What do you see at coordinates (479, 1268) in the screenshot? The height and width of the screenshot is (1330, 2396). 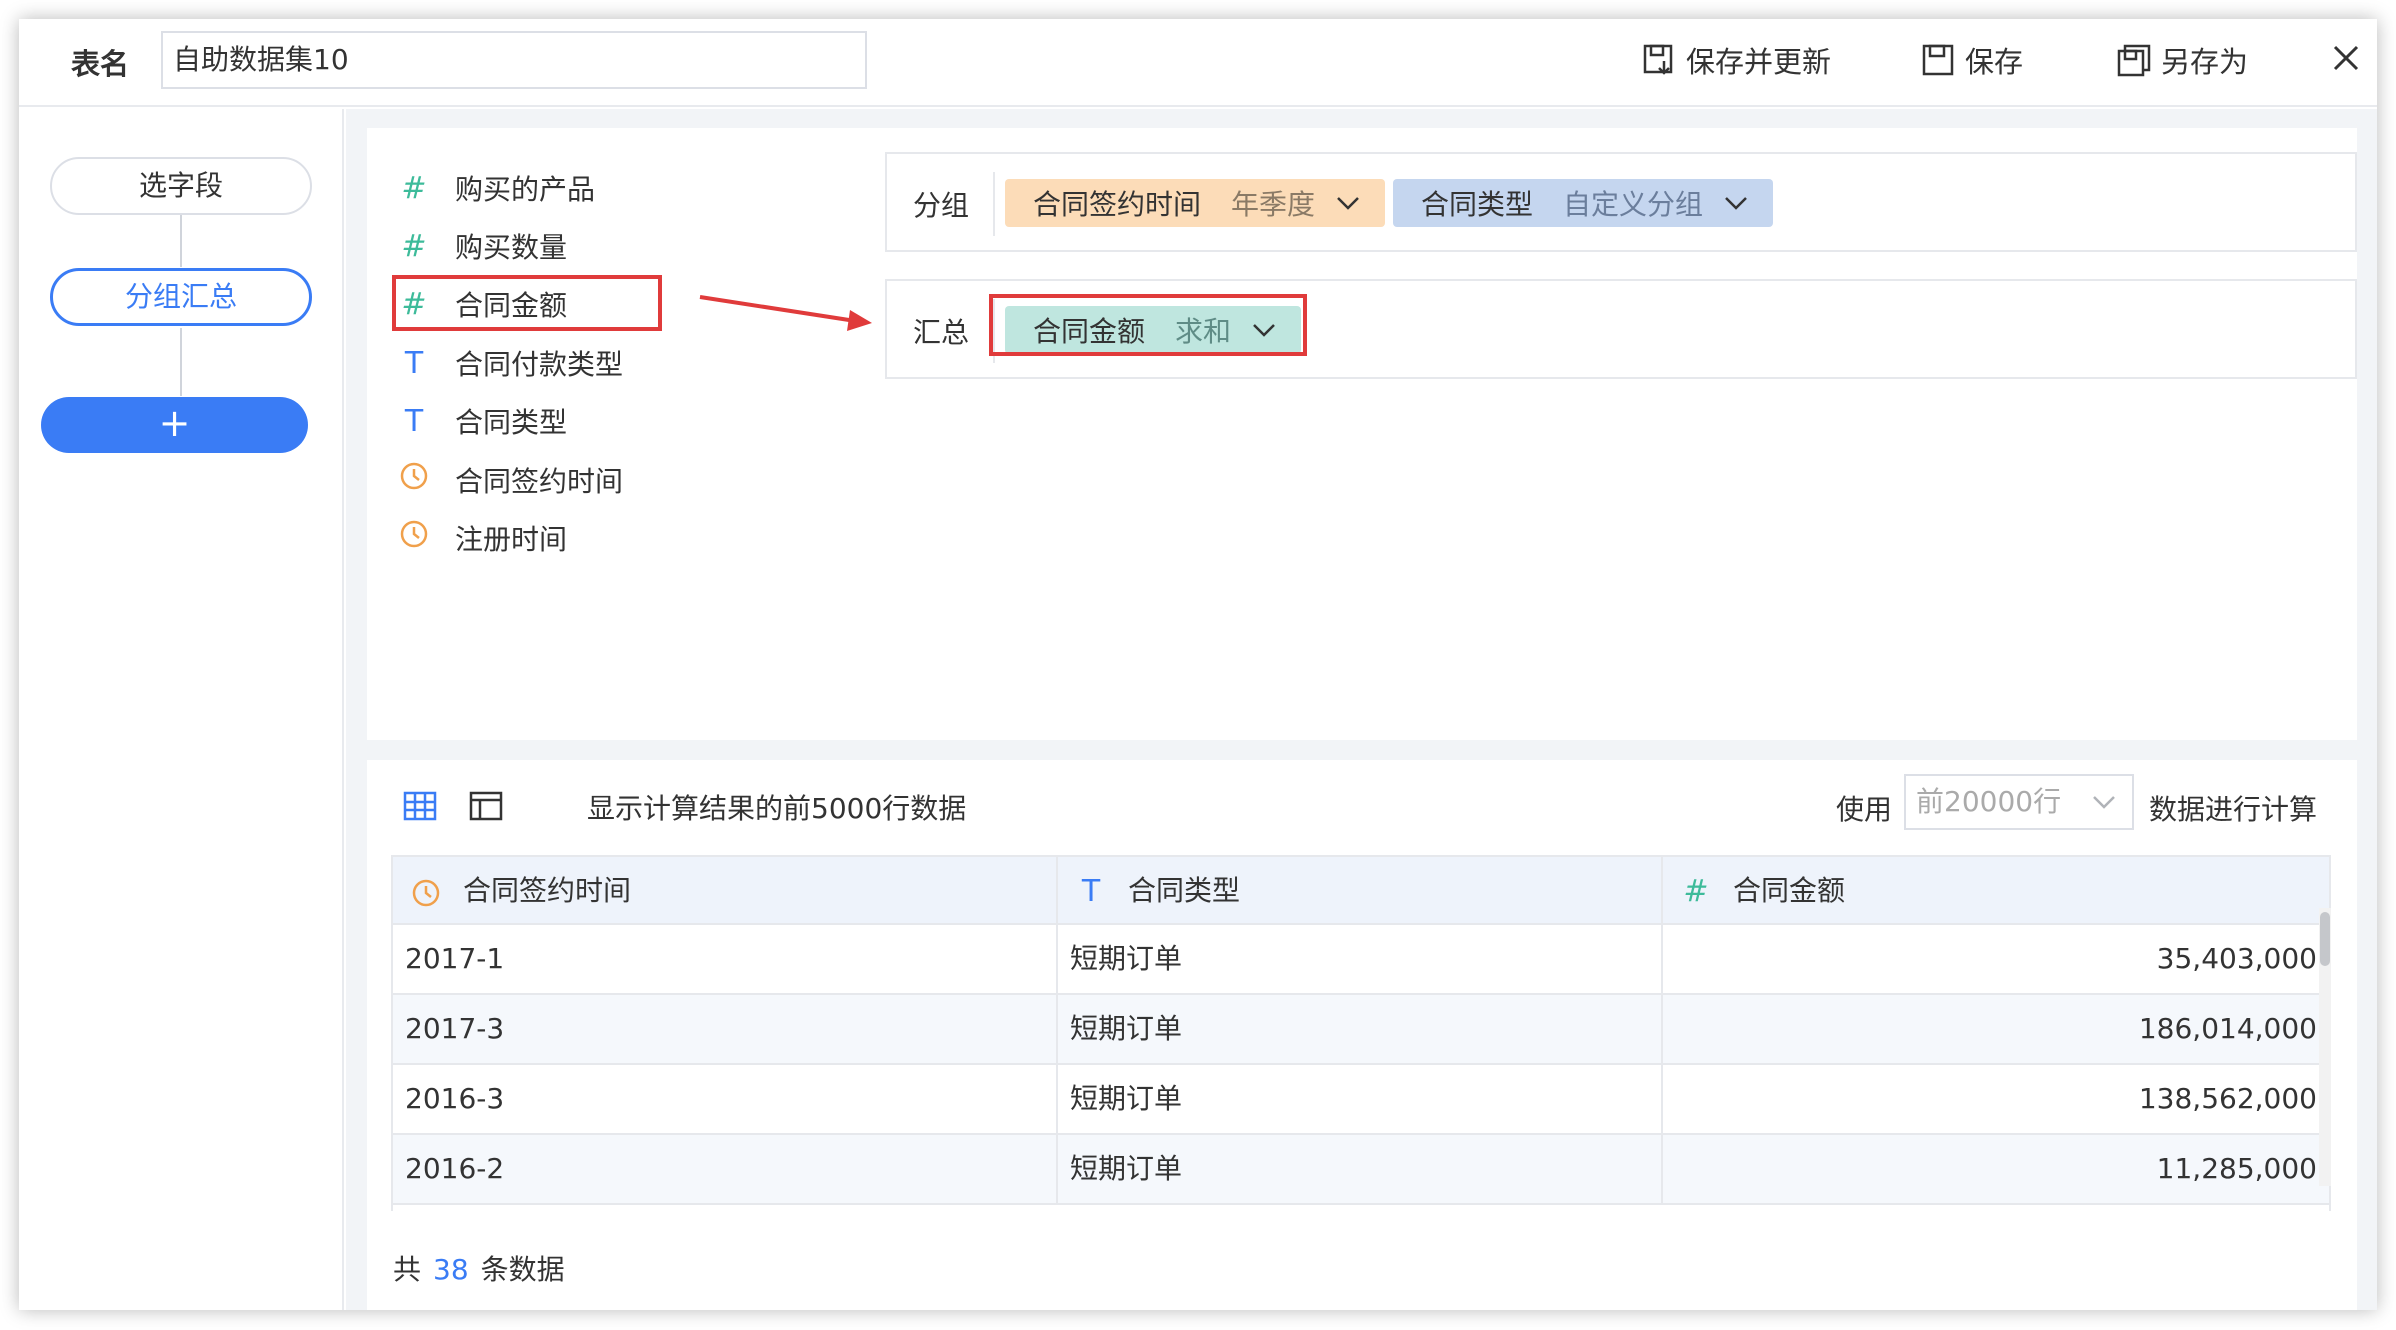 I see `total-count: 共 38 条数据` at bounding box center [479, 1268].